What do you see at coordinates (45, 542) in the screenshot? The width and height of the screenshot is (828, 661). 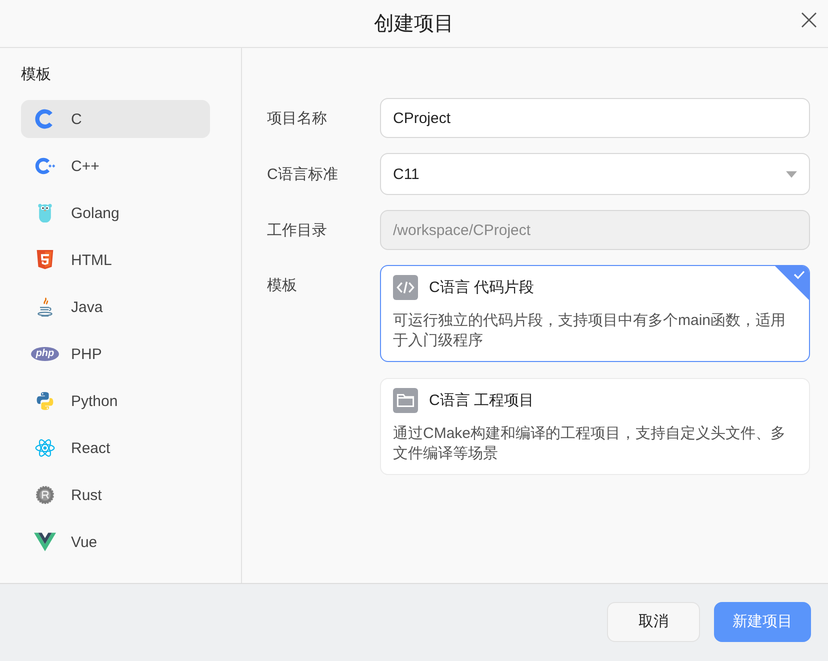 I see `v-logo-icon` at bounding box center [45, 542].